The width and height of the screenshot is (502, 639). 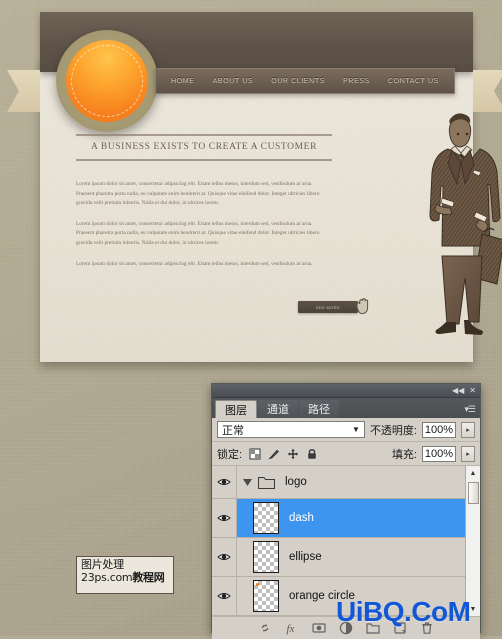 I want to click on layer-row-orange-circle: orange circle, so click(x=346, y=596).